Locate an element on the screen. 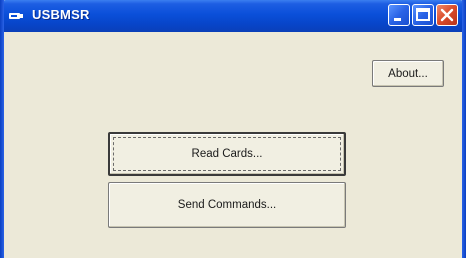 This screenshot has width=466, height=258. maximize-icon is located at coordinates (423, 14).